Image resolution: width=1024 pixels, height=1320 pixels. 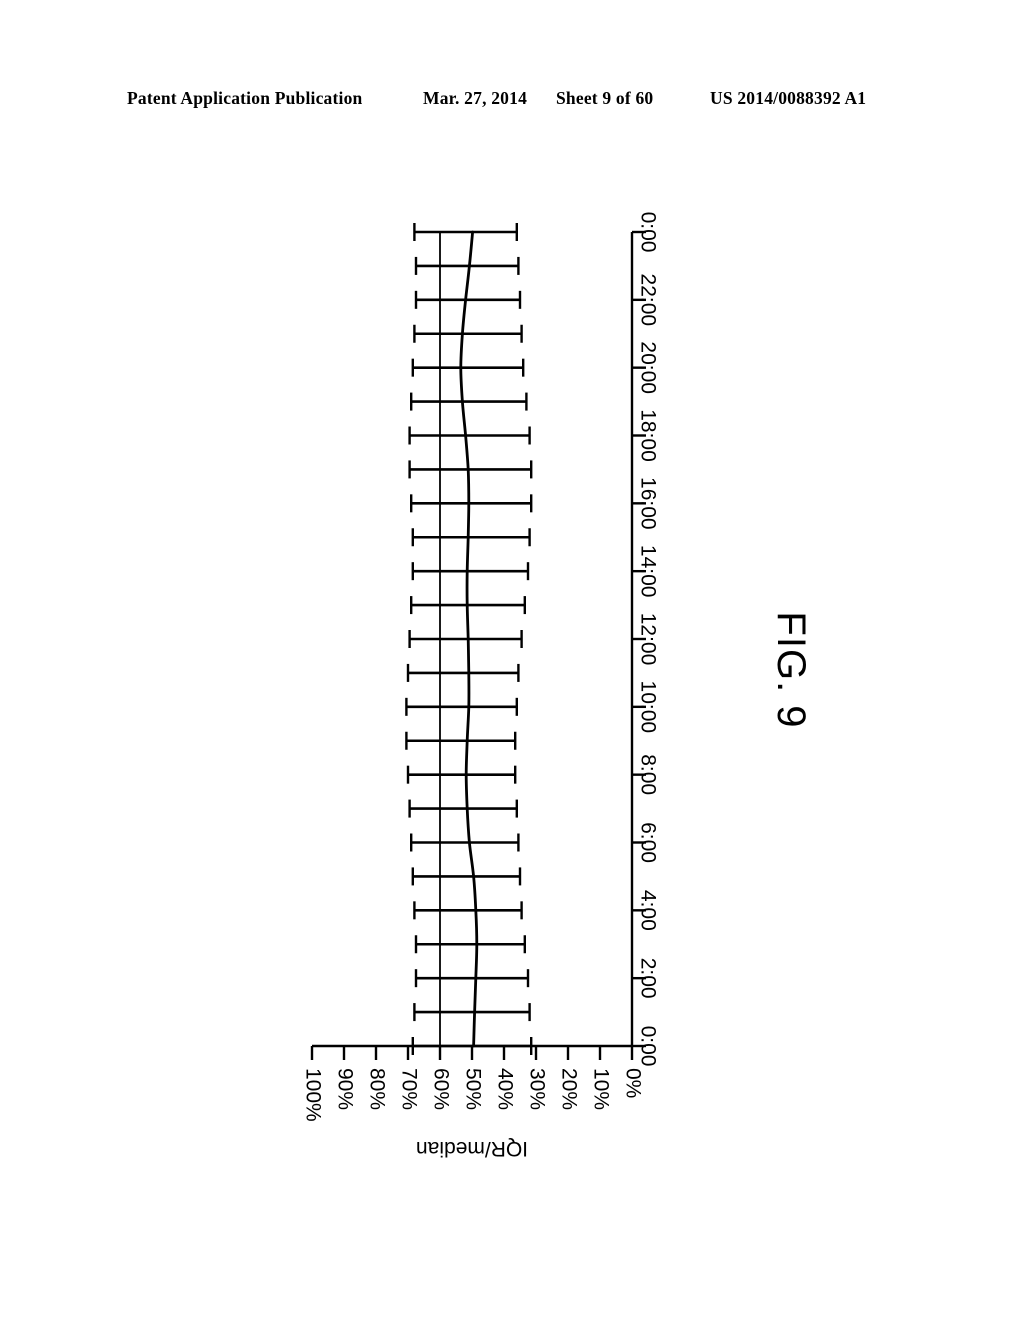 What do you see at coordinates (472, 1089) in the screenshot?
I see `value-tick-label: 50%` at bounding box center [472, 1089].